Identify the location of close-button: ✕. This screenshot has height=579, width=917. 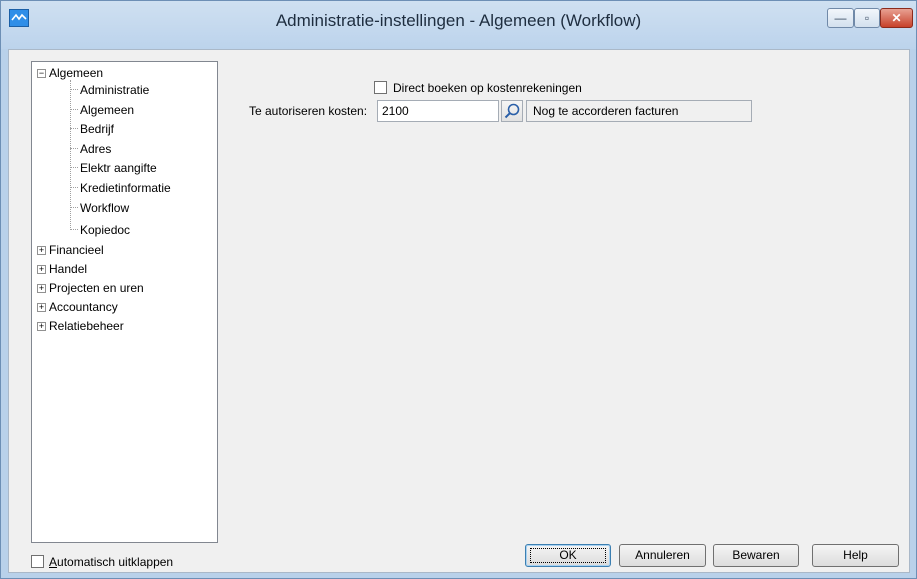
(896, 18).